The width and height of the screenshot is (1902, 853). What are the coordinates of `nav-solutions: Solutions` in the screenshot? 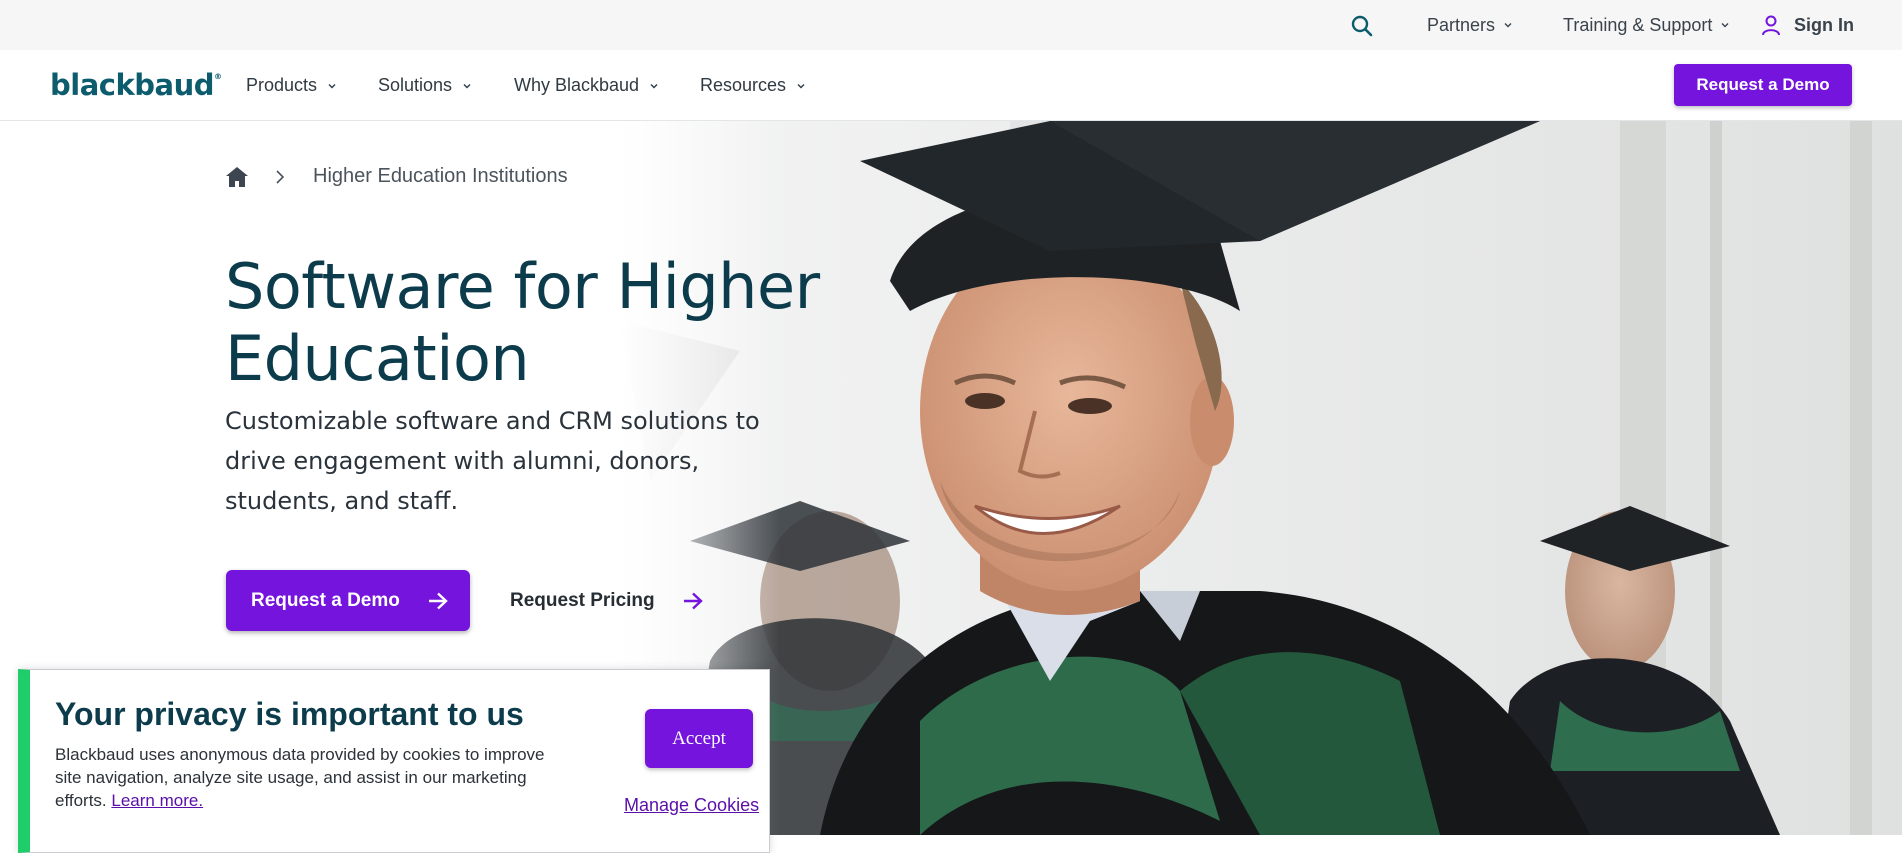 It's located at (425, 85).